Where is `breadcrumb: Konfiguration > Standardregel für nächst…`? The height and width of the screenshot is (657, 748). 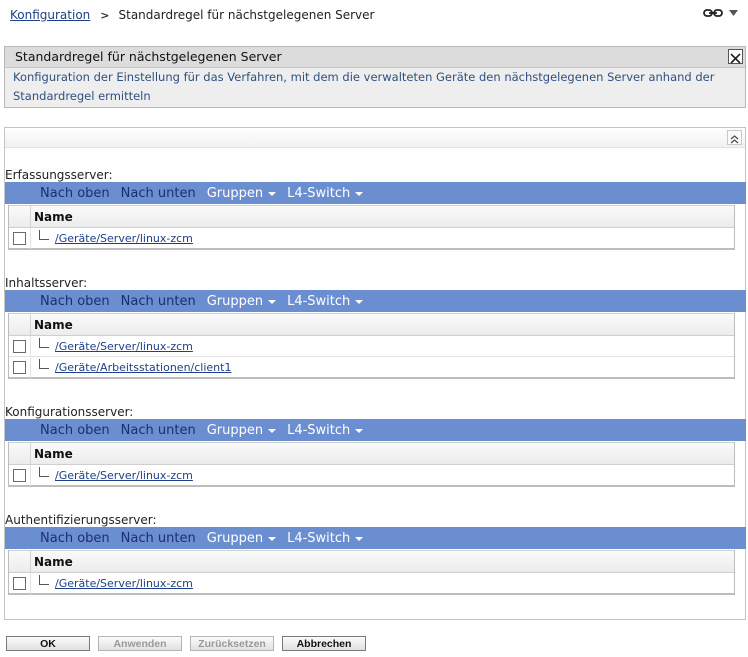 breadcrumb: Konfiguration > Standardregel für nächst… is located at coordinates (192, 15).